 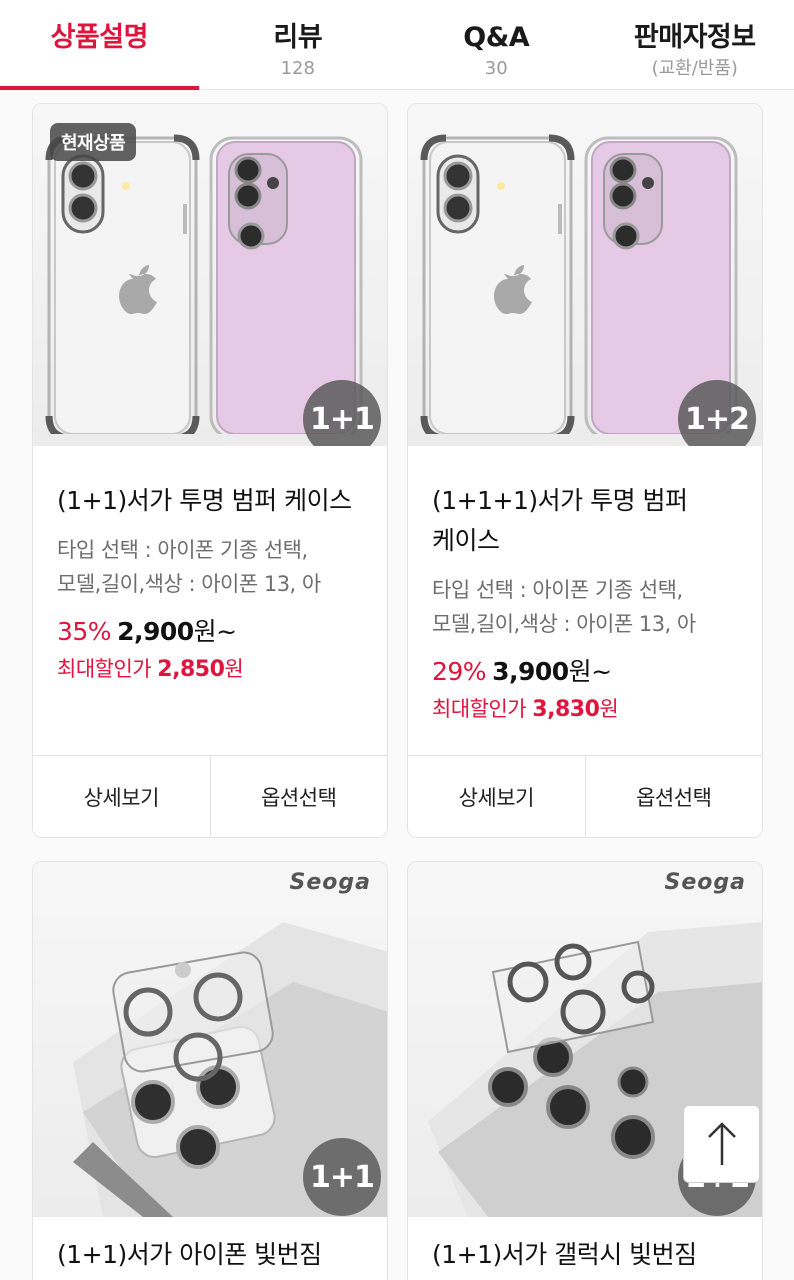 What do you see at coordinates (585, 275) in the screenshot?
I see `product-image: 1+2` at bounding box center [585, 275].